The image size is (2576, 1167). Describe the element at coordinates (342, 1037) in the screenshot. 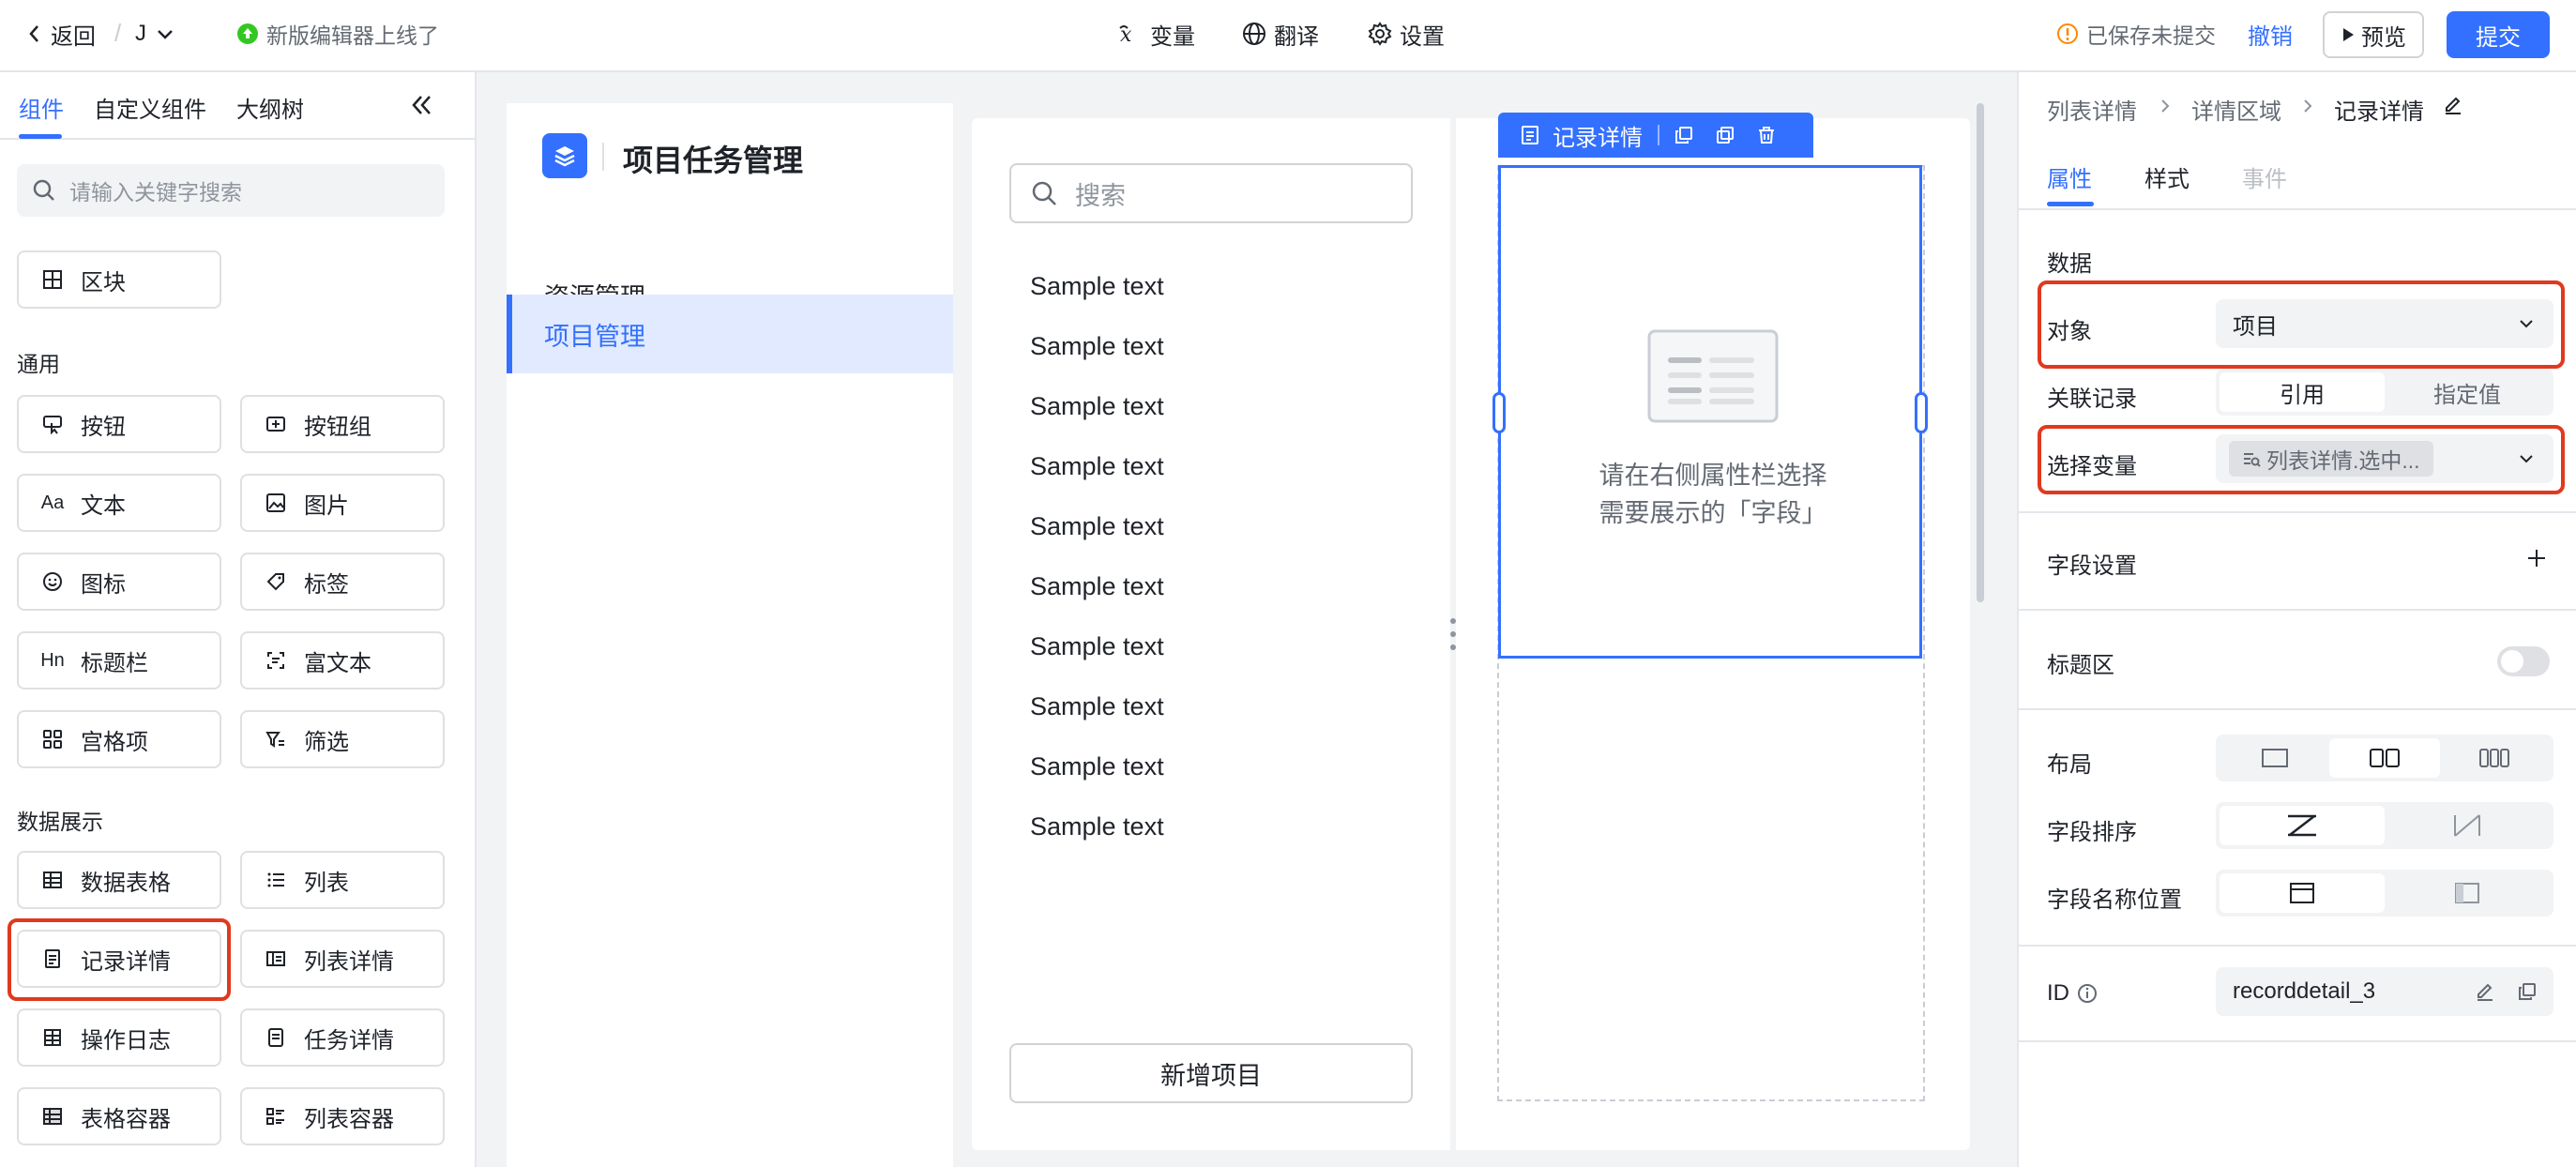

I see `component-task-detail: 任务详情` at that location.